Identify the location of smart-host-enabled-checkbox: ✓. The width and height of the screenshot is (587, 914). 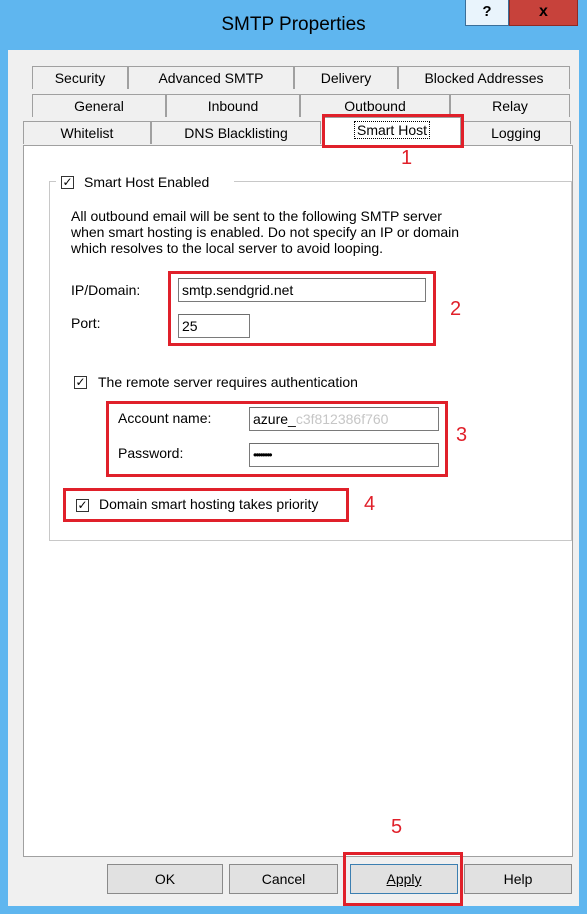
(67, 182).